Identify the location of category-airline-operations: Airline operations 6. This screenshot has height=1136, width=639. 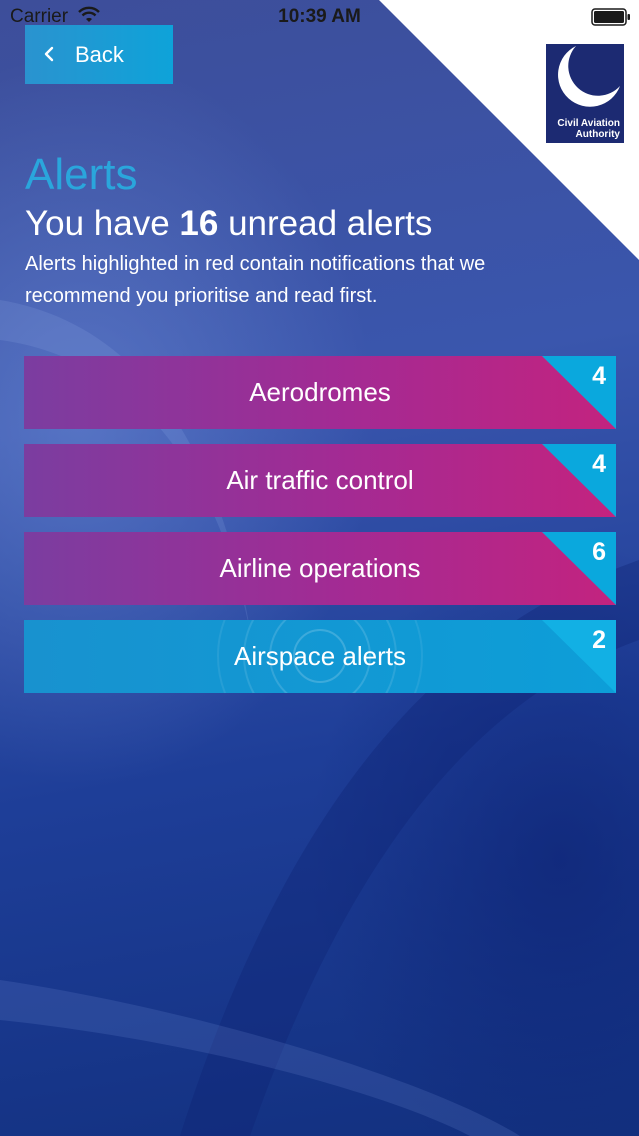
(320, 568).